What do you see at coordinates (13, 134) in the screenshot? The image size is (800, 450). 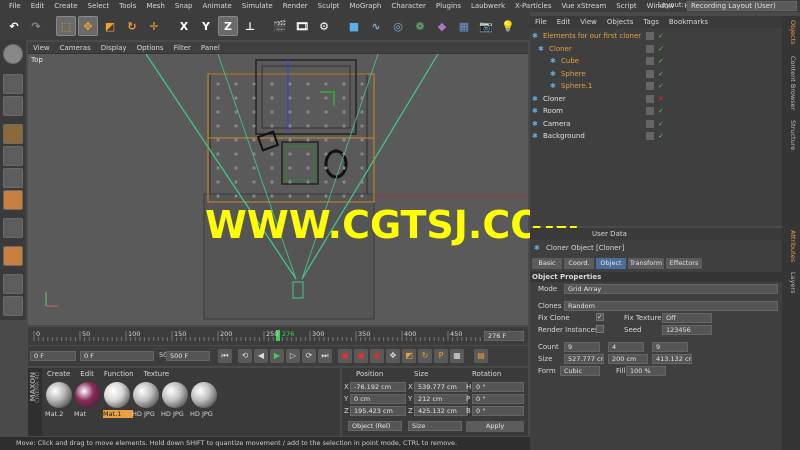 I see `workplane-icon` at bounding box center [13, 134].